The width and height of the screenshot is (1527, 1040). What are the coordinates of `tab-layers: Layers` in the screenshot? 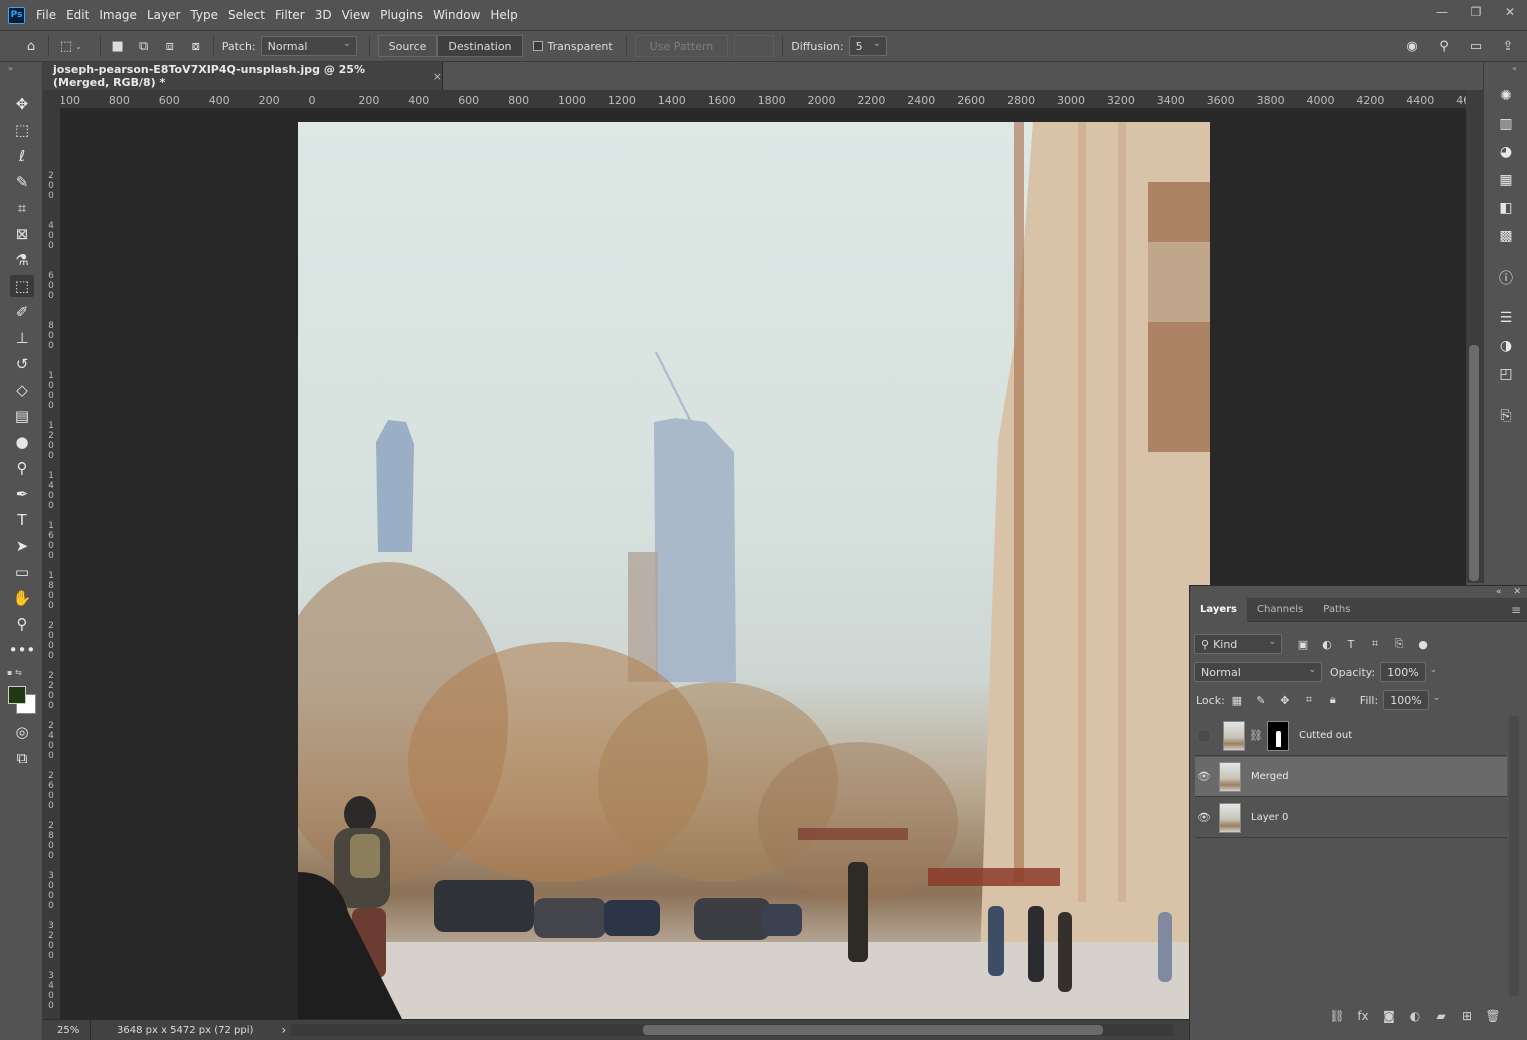 It's located at (1218, 609).